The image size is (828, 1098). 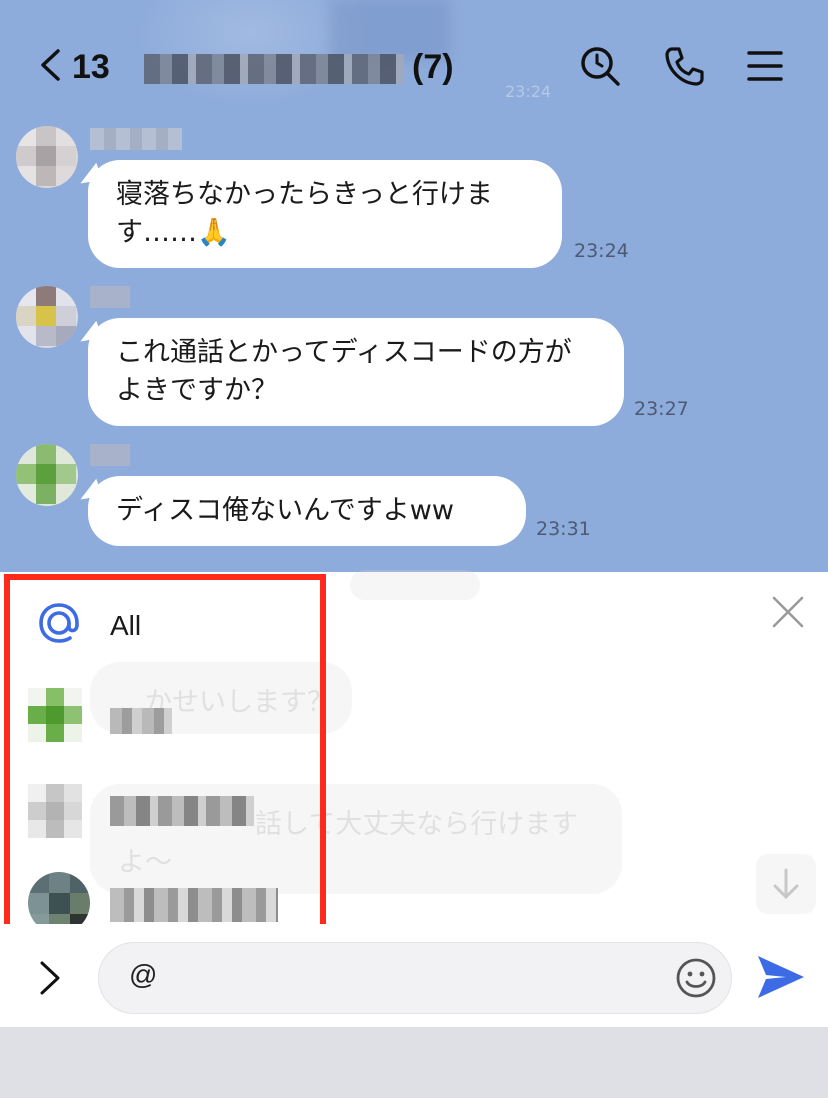 I want to click on close-icon, so click(x=788, y=612).